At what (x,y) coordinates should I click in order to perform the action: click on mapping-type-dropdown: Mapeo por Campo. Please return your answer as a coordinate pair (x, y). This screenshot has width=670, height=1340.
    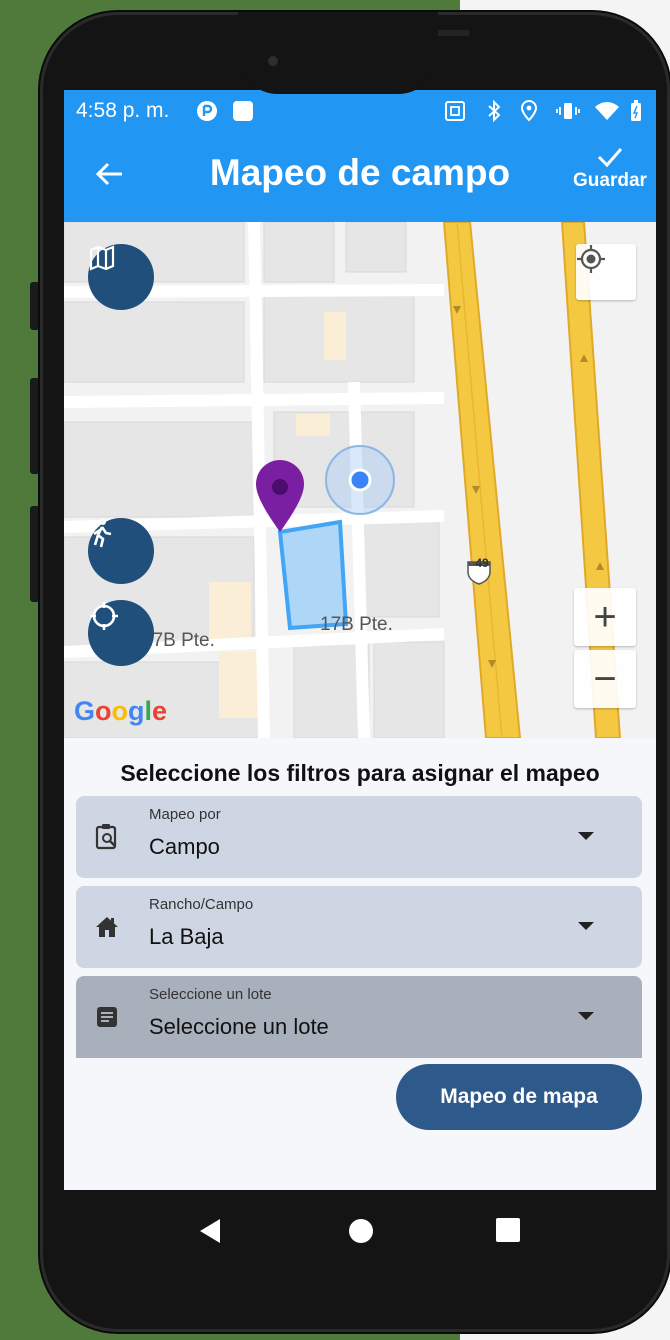
    Looking at the image, I should click on (359, 837).